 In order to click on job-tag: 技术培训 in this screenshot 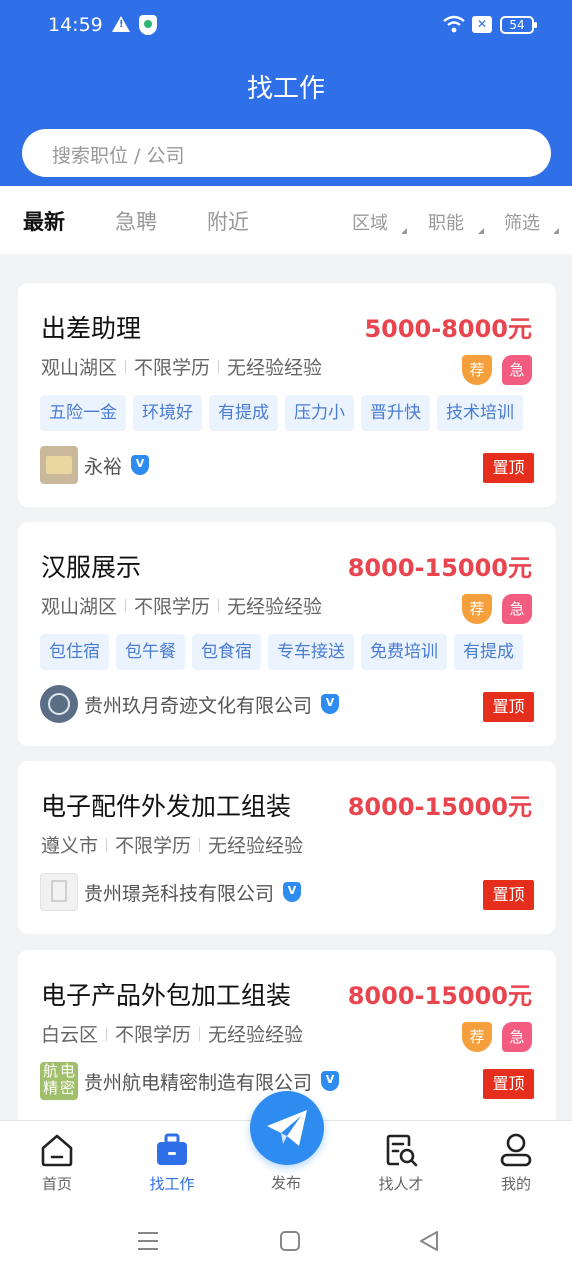, I will do `click(480, 413)`.